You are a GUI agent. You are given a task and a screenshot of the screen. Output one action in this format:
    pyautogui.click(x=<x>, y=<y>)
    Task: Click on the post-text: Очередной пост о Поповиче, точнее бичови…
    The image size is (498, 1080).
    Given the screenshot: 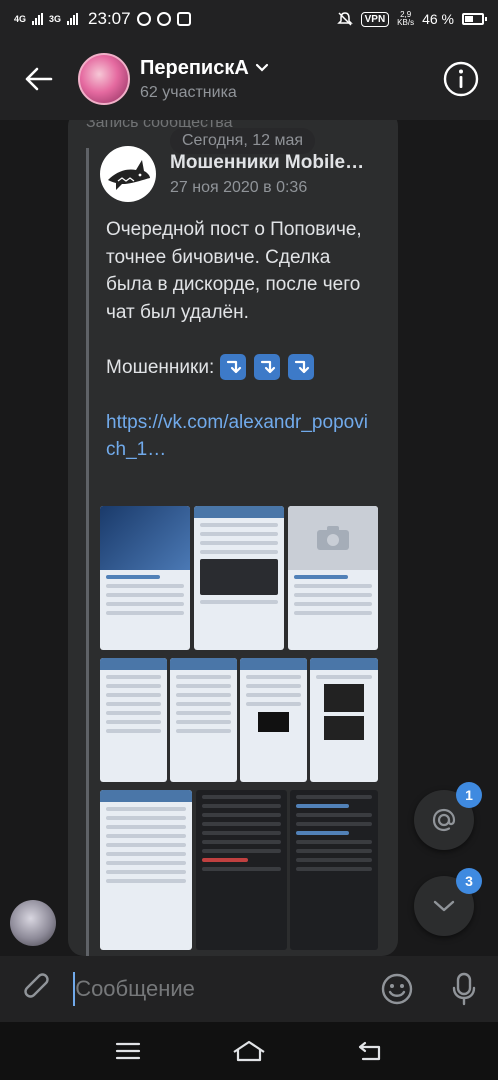 What is the action you would take?
    pyautogui.click(x=241, y=353)
    